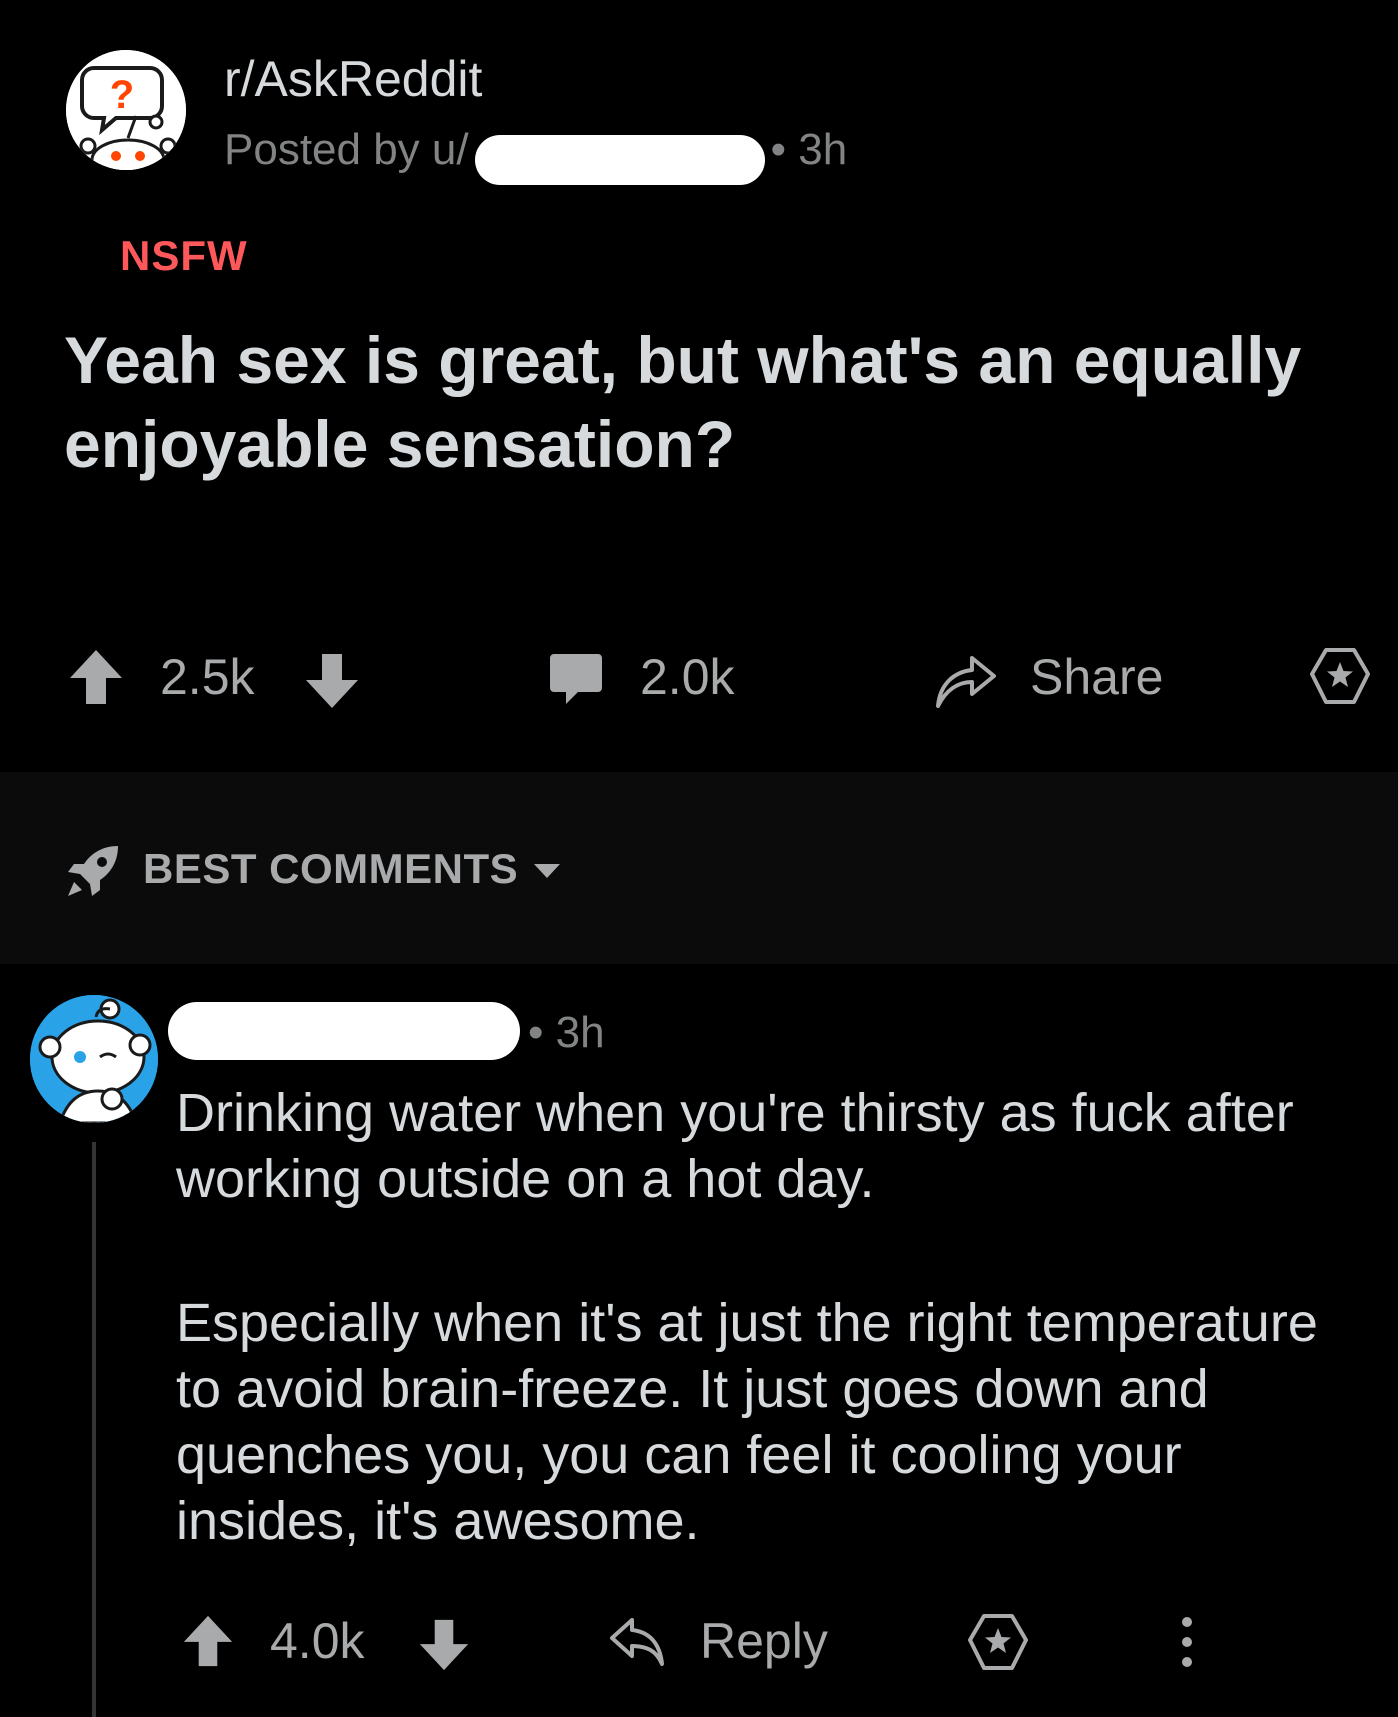  I want to click on subreddit-name: r/AskReddit, so click(353, 79).